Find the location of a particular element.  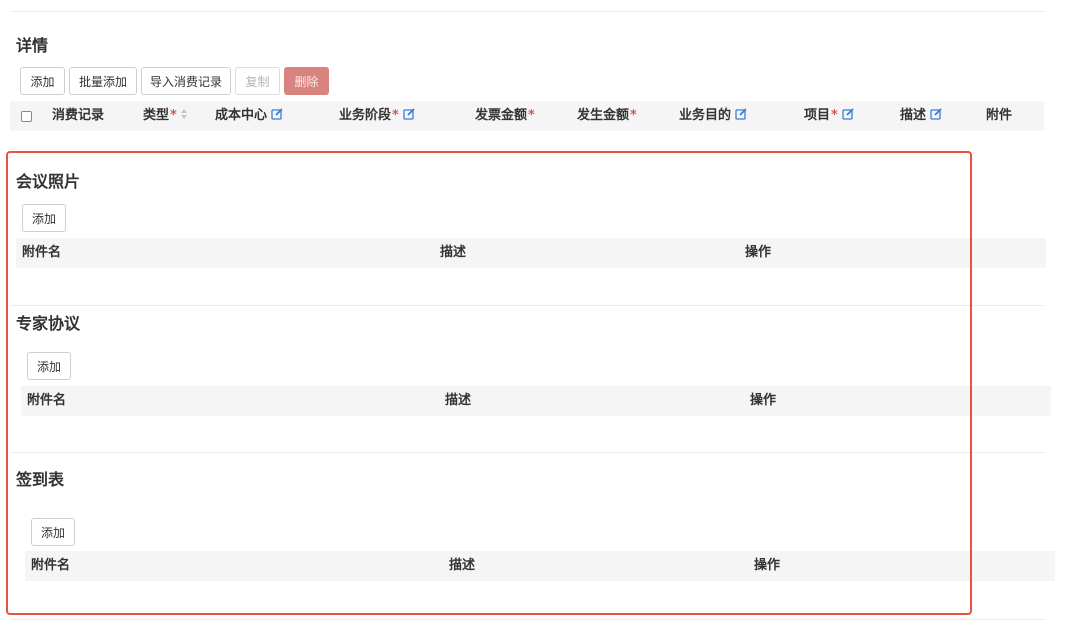

select-all-checkbox is located at coordinates (26, 116).